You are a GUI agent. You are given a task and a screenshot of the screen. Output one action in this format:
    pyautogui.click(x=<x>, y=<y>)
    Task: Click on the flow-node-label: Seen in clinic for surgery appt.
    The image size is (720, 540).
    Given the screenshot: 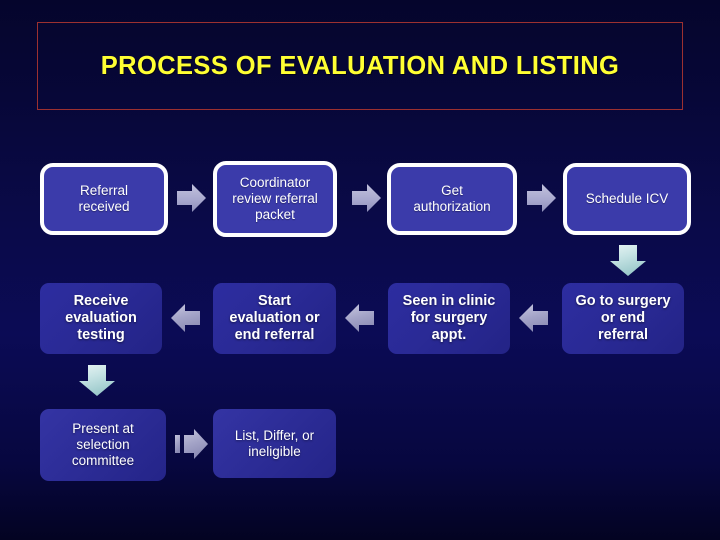 What is the action you would take?
    pyautogui.click(x=449, y=318)
    